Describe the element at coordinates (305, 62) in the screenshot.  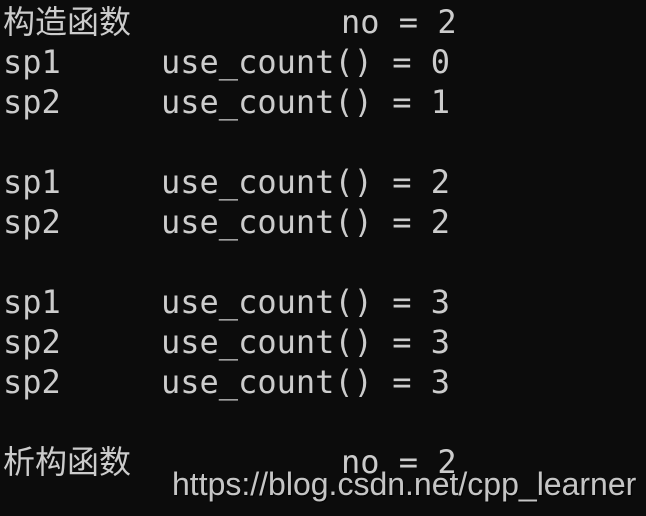
I see `line-value: use_count() = 0` at that location.